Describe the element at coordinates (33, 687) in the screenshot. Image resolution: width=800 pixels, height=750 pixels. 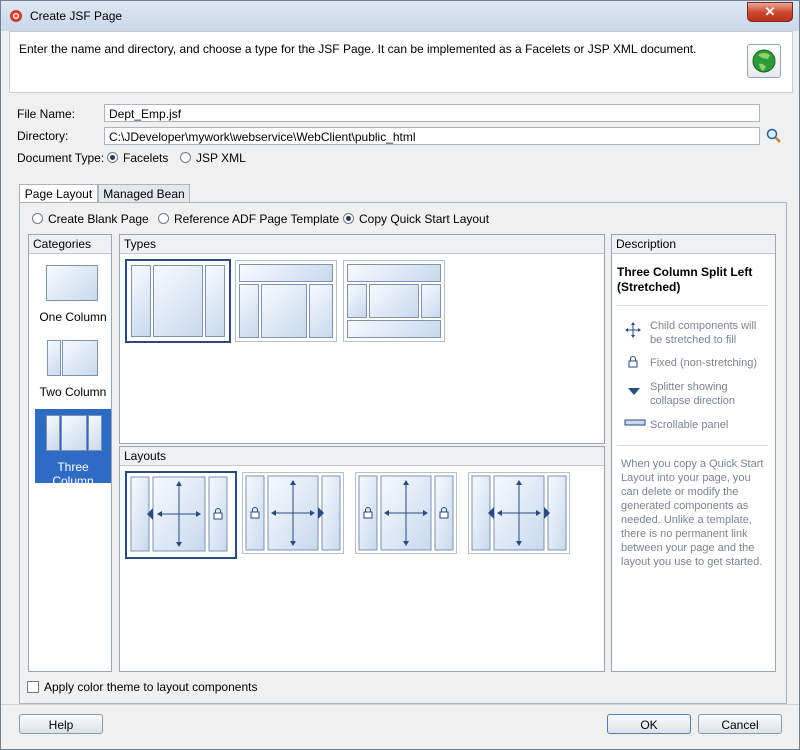
I see `apply-theme-checkbox` at that location.